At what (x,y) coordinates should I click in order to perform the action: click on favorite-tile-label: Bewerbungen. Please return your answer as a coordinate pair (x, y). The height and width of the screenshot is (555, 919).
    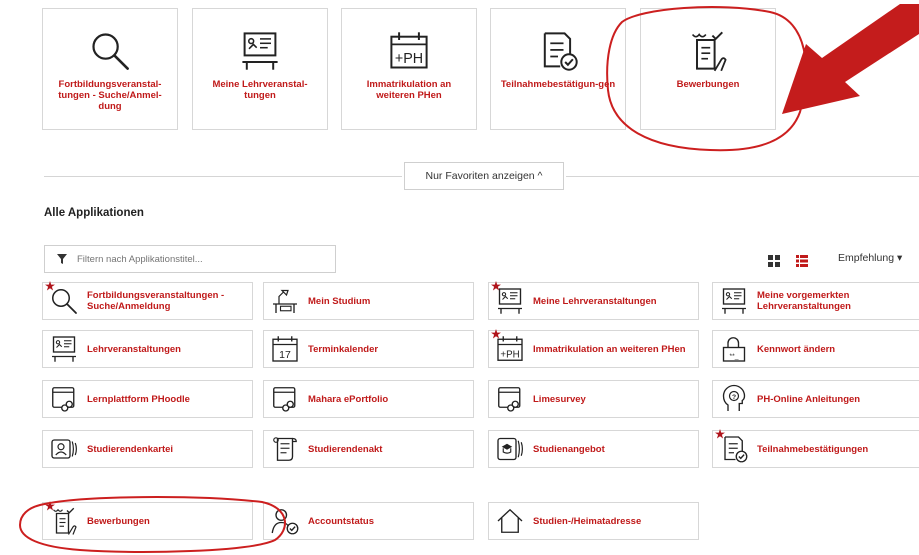
    Looking at the image, I should click on (708, 84).